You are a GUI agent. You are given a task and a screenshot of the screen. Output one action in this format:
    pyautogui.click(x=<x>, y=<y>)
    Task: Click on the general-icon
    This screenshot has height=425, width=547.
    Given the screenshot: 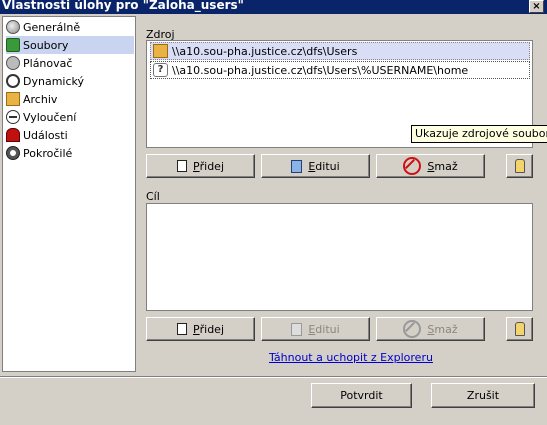 What is the action you would take?
    pyautogui.click(x=13, y=27)
    